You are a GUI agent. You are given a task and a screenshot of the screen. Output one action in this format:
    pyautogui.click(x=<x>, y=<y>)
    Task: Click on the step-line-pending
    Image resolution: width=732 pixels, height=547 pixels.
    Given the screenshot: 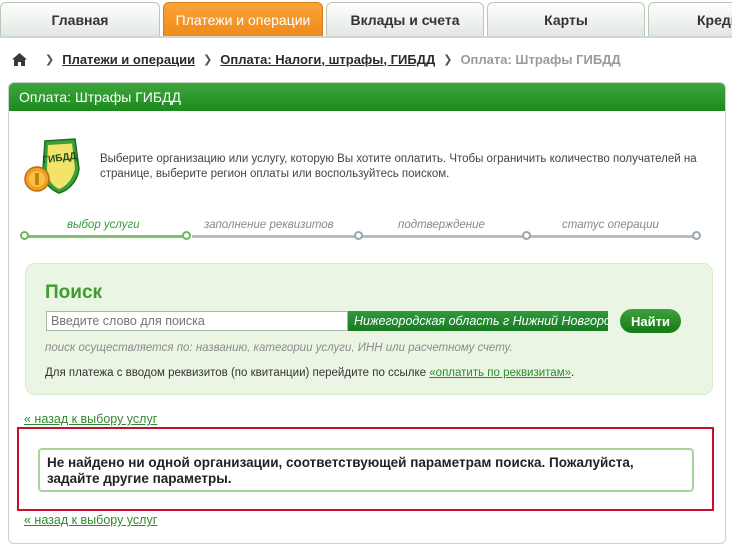 What is the action you would take?
    pyautogui.click(x=446, y=236)
    